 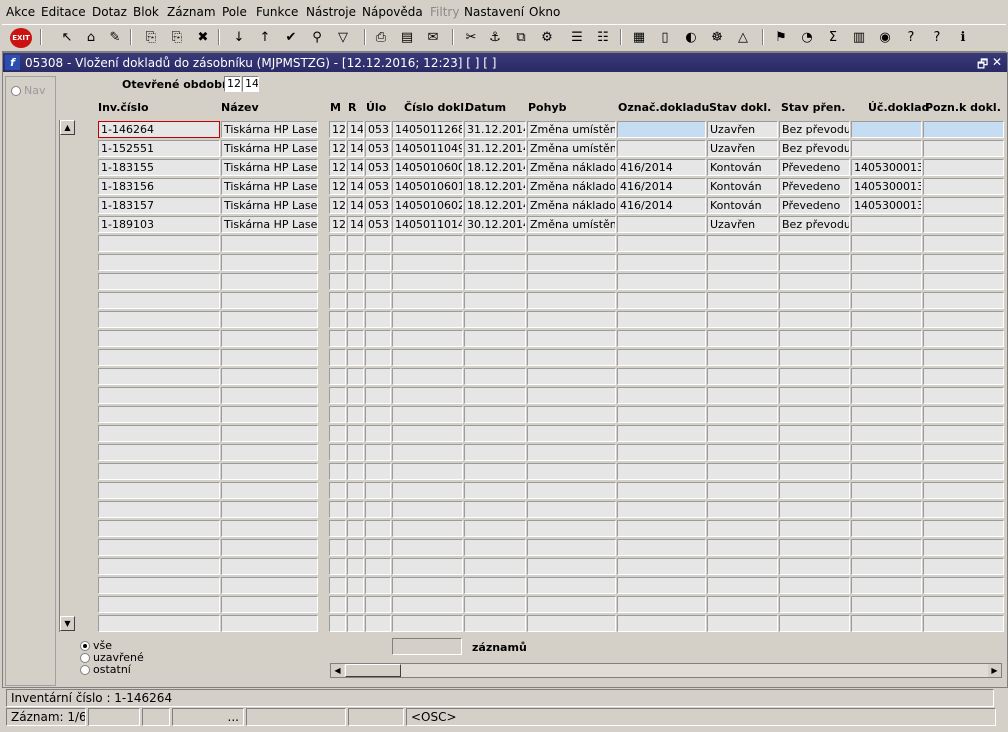 What do you see at coordinates (742, 167) in the screenshot?
I see `table-cell: Kontován` at bounding box center [742, 167].